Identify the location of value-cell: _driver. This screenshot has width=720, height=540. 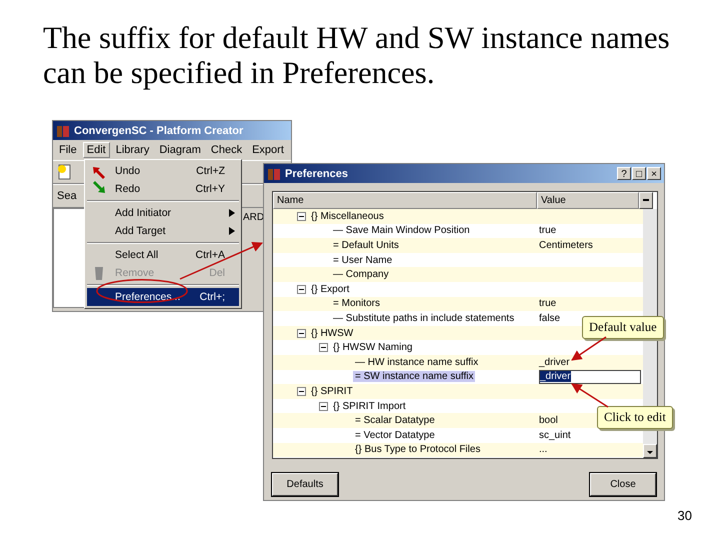
(554, 362).